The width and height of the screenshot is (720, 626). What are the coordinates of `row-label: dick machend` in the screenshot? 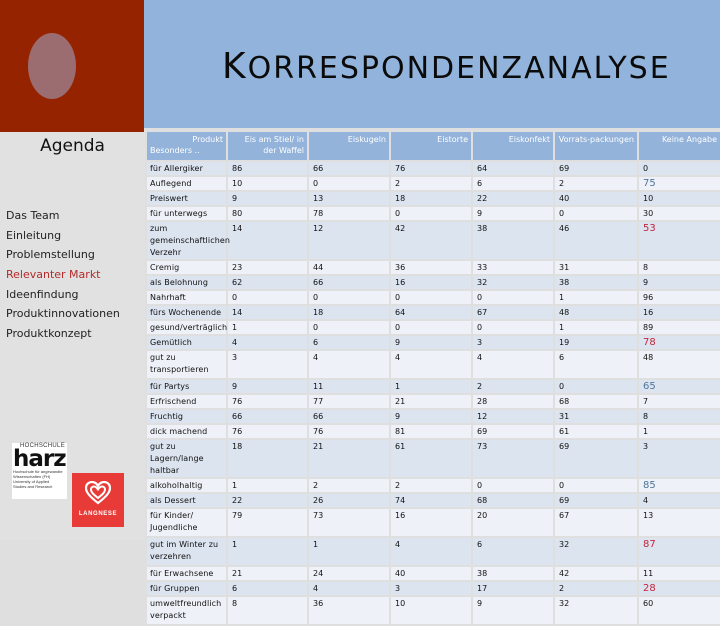 It's located at (186, 431).